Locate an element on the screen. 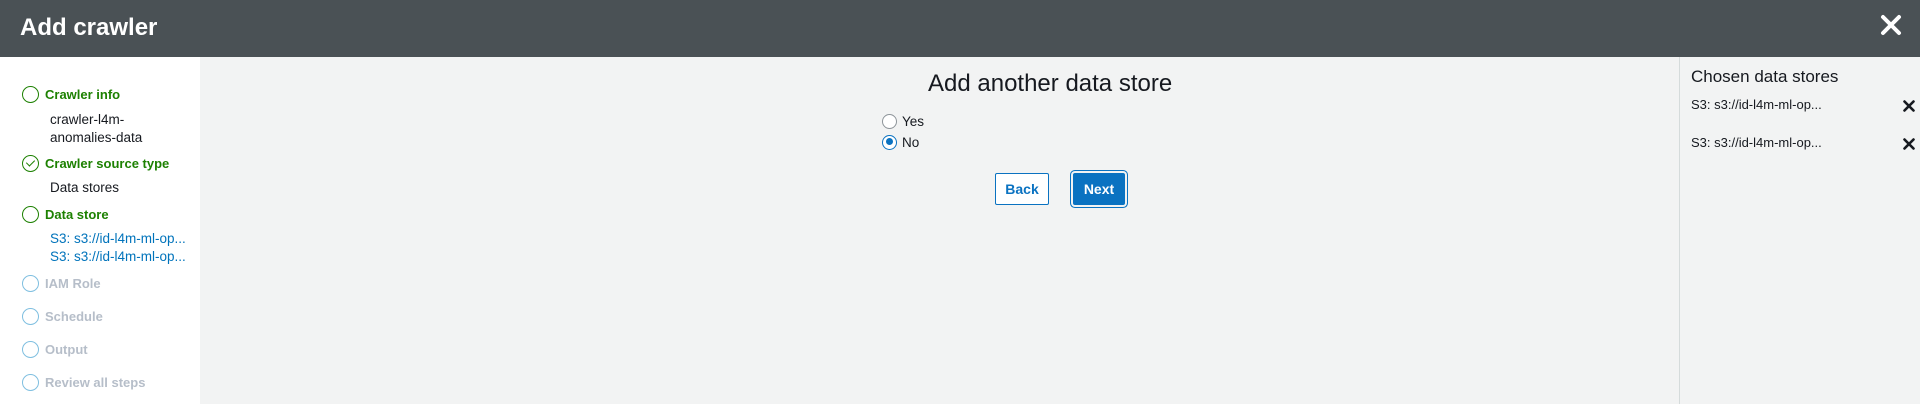  close-icon is located at coordinates (1891, 25).